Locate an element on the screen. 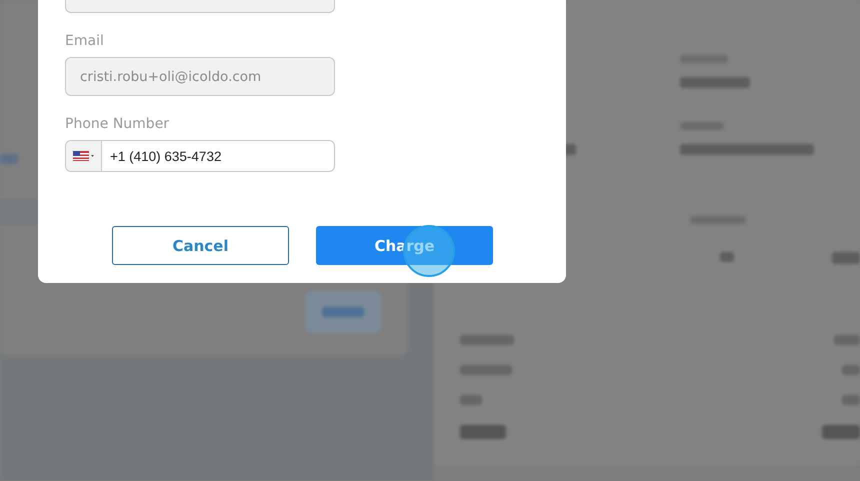 The image size is (860, 481). country-selector is located at coordinates (84, 156).